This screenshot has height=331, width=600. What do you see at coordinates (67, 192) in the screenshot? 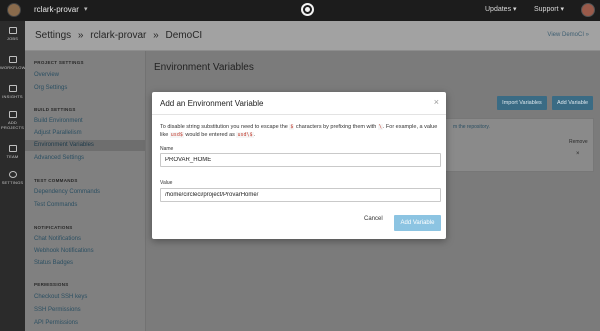
I see `sidebar-item-dependency-commands: Dependency Commands` at bounding box center [67, 192].